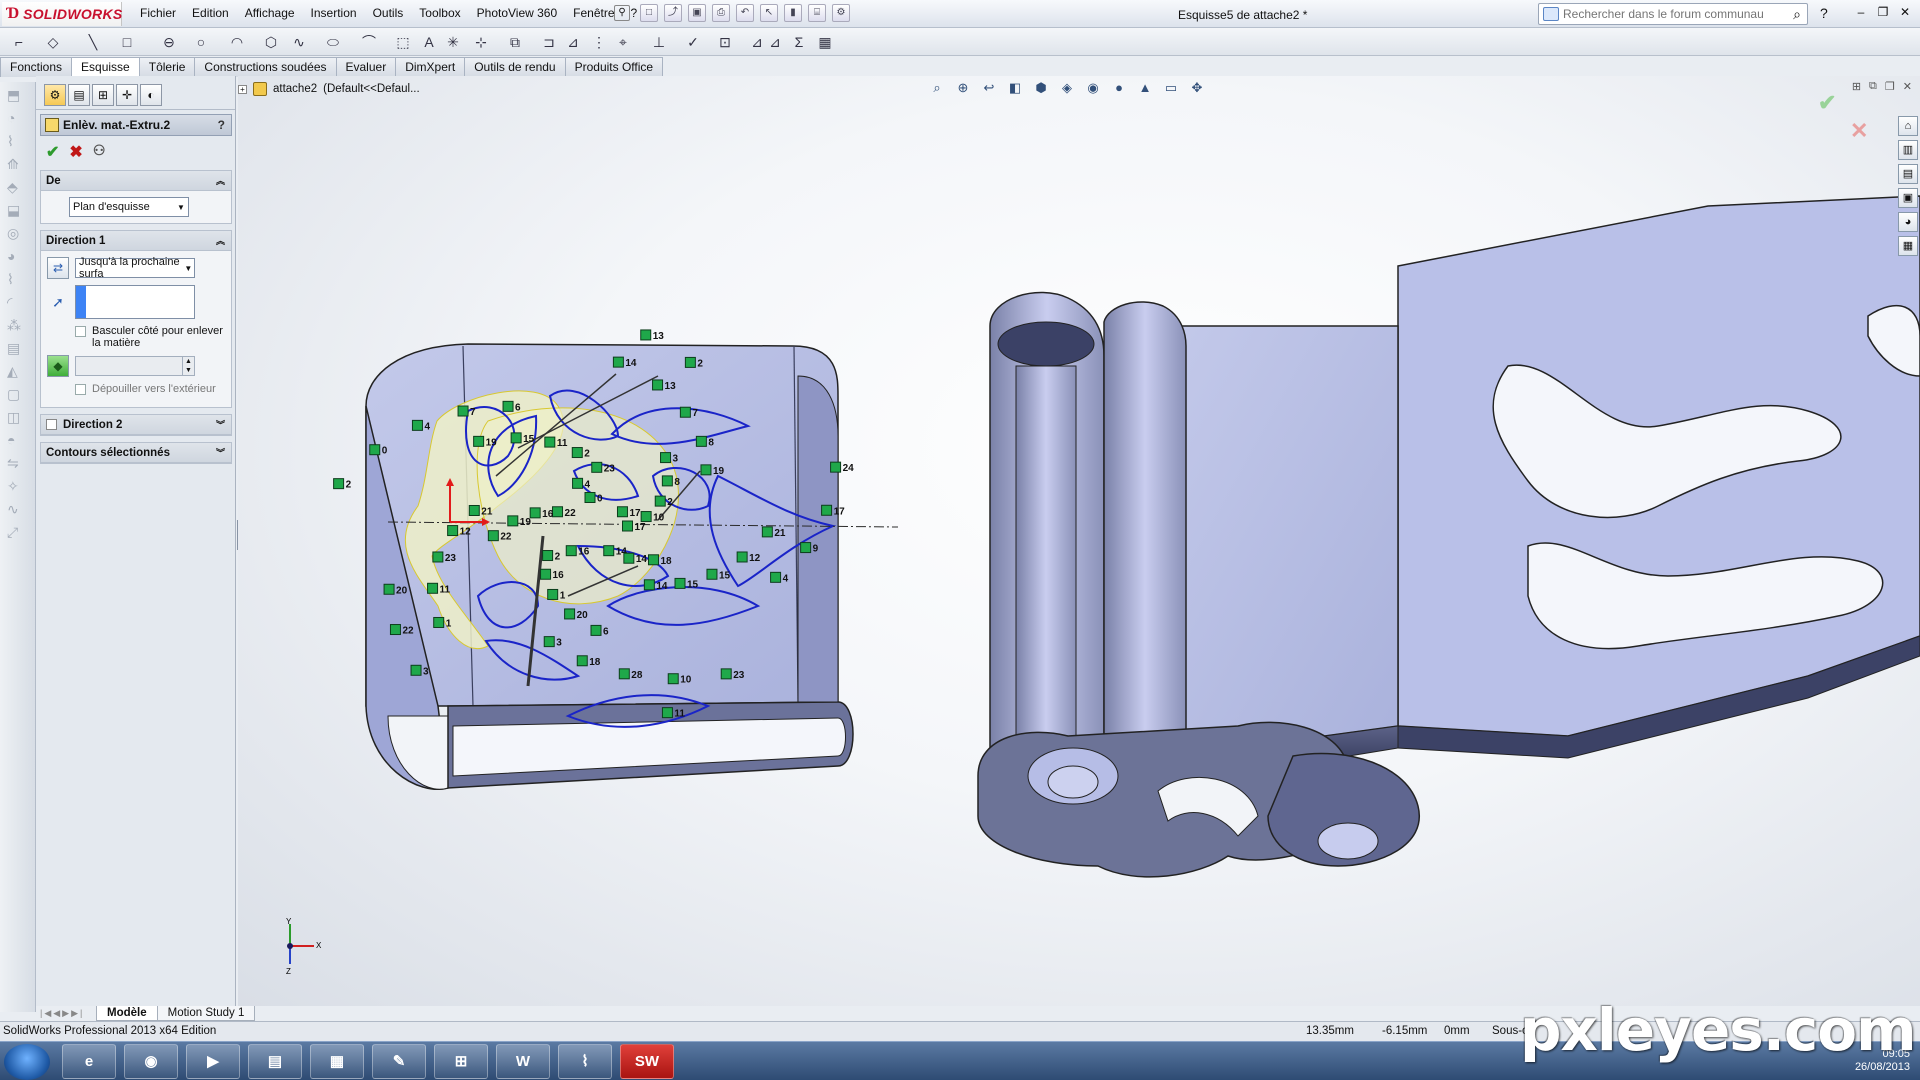 This screenshot has height=1080, width=1920. I want to click on plane-icon: ⬚, so click(403, 42).